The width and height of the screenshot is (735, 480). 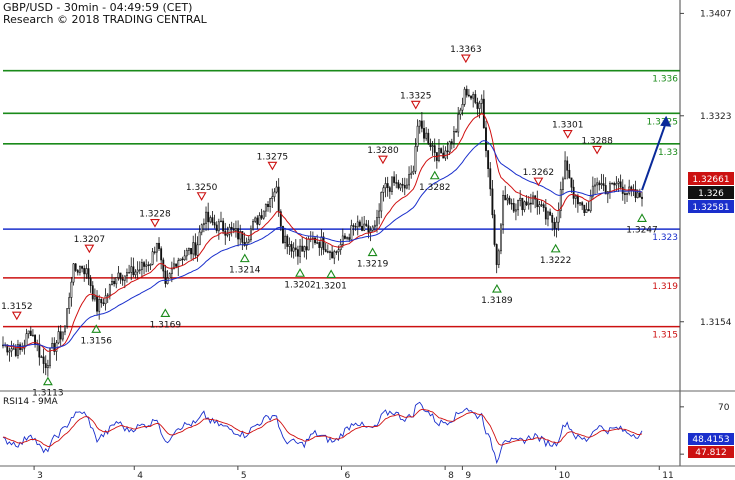 I want to click on price-tick-label: 1.3407, so click(x=716, y=14).